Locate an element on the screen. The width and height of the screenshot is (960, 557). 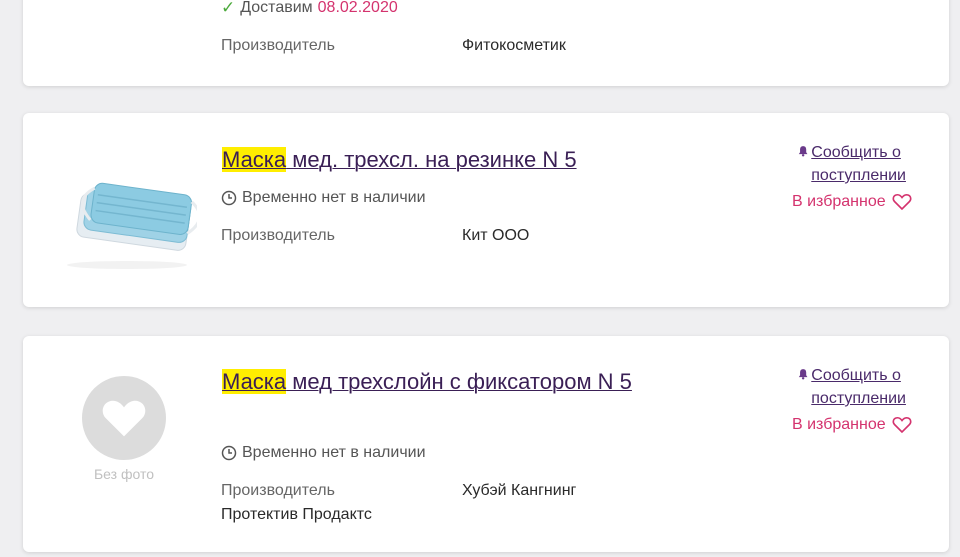
product-title-link: Маска мед трехслойн с фиксатором N 5 is located at coordinates (442, 381).